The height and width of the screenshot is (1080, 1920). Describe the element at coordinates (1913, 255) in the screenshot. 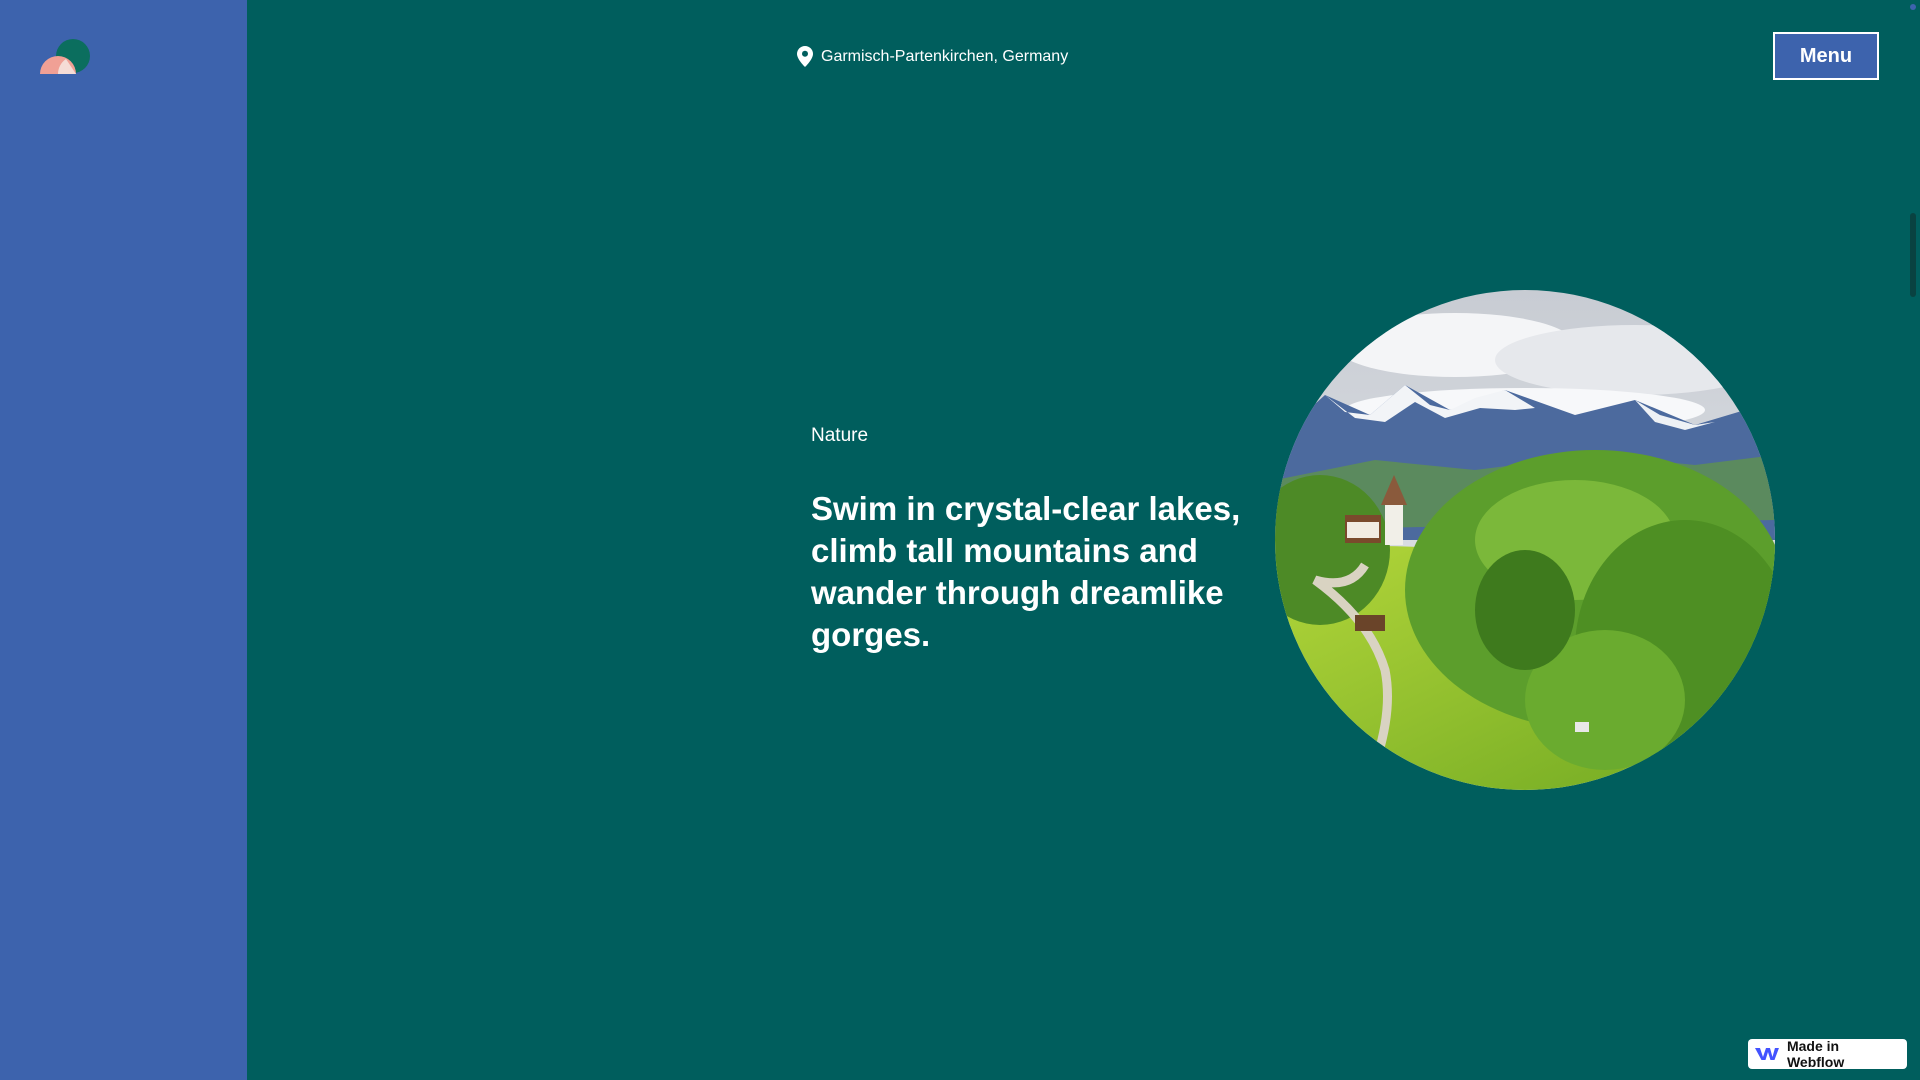

I see `scrollbar-thumb` at that location.